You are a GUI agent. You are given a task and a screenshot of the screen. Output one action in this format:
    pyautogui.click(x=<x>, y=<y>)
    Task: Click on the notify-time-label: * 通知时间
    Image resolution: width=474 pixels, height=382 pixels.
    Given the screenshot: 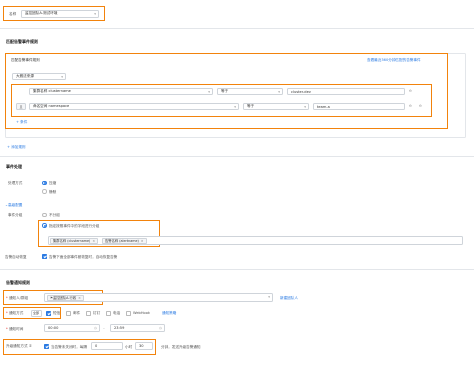 What is the action you would take?
    pyautogui.click(x=15, y=329)
    